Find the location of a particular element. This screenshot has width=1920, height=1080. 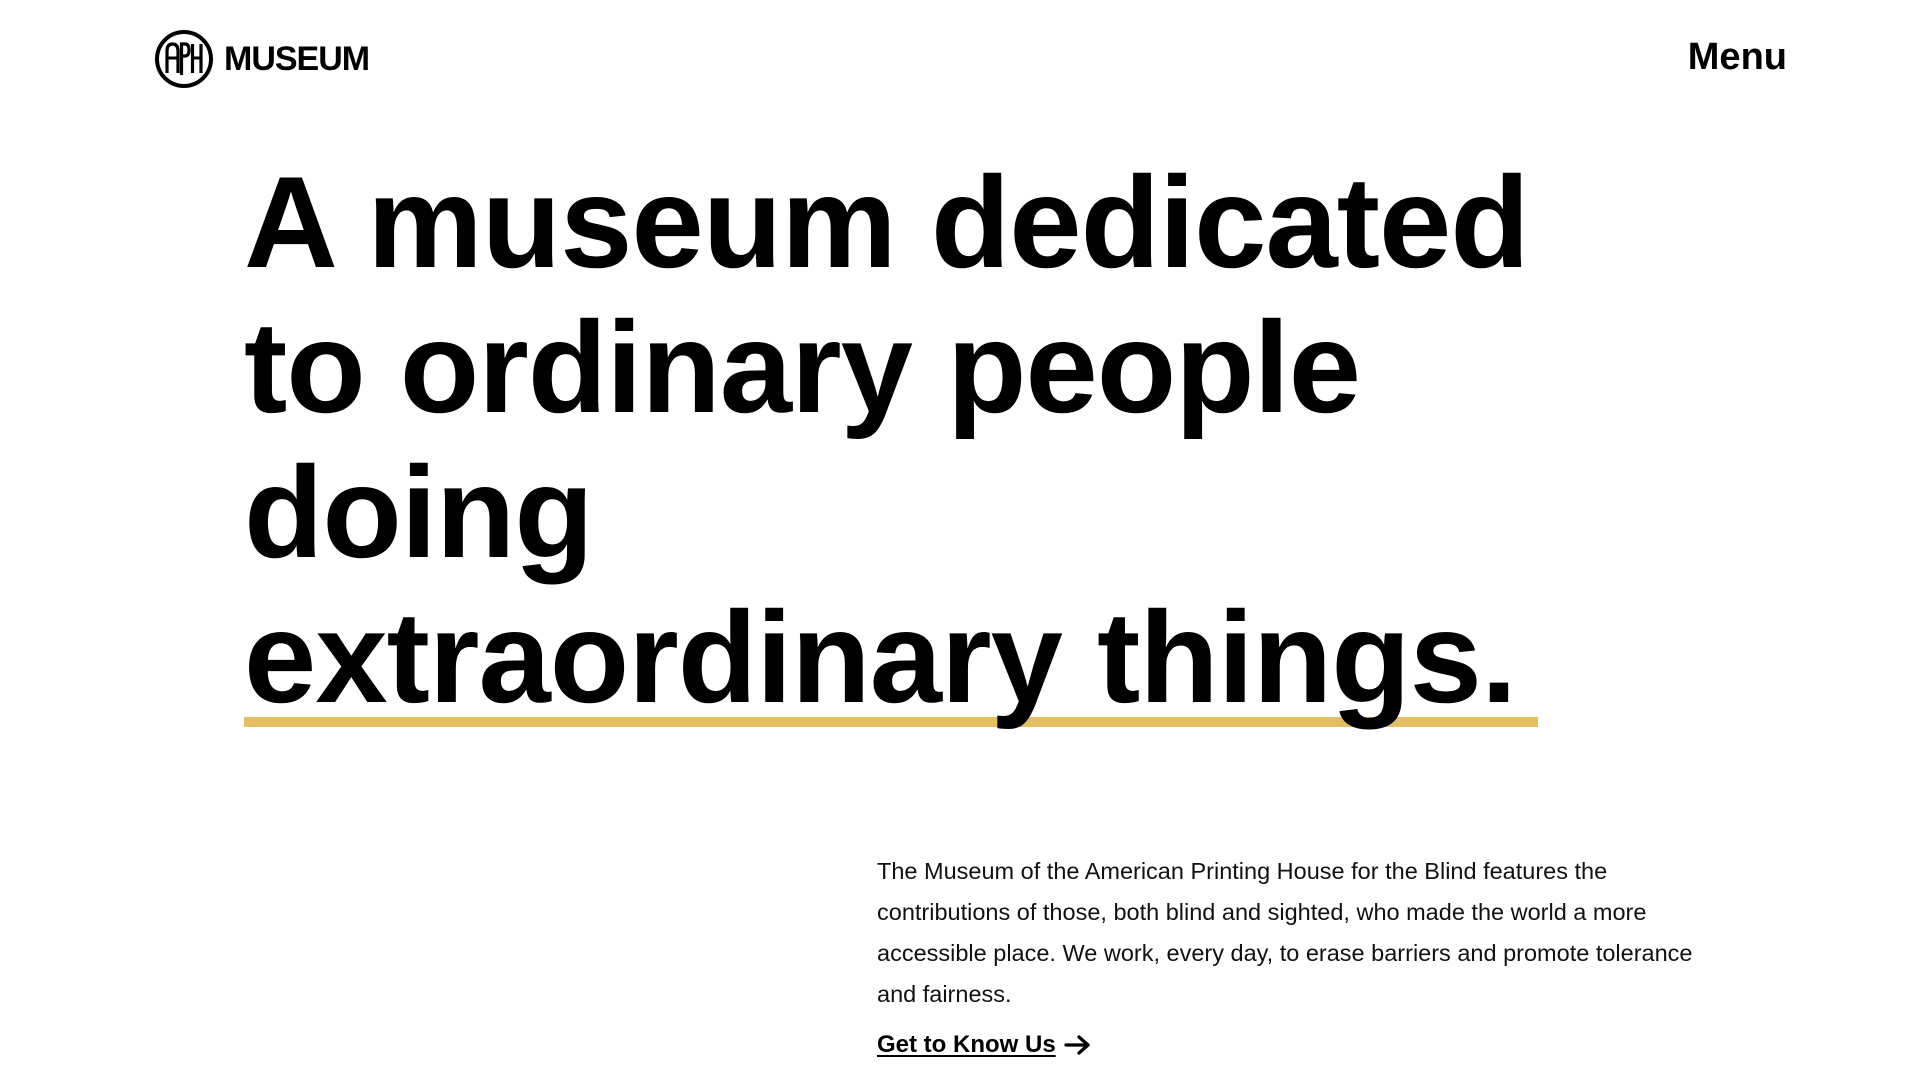

menu-button: Menu is located at coordinates (1737, 57).